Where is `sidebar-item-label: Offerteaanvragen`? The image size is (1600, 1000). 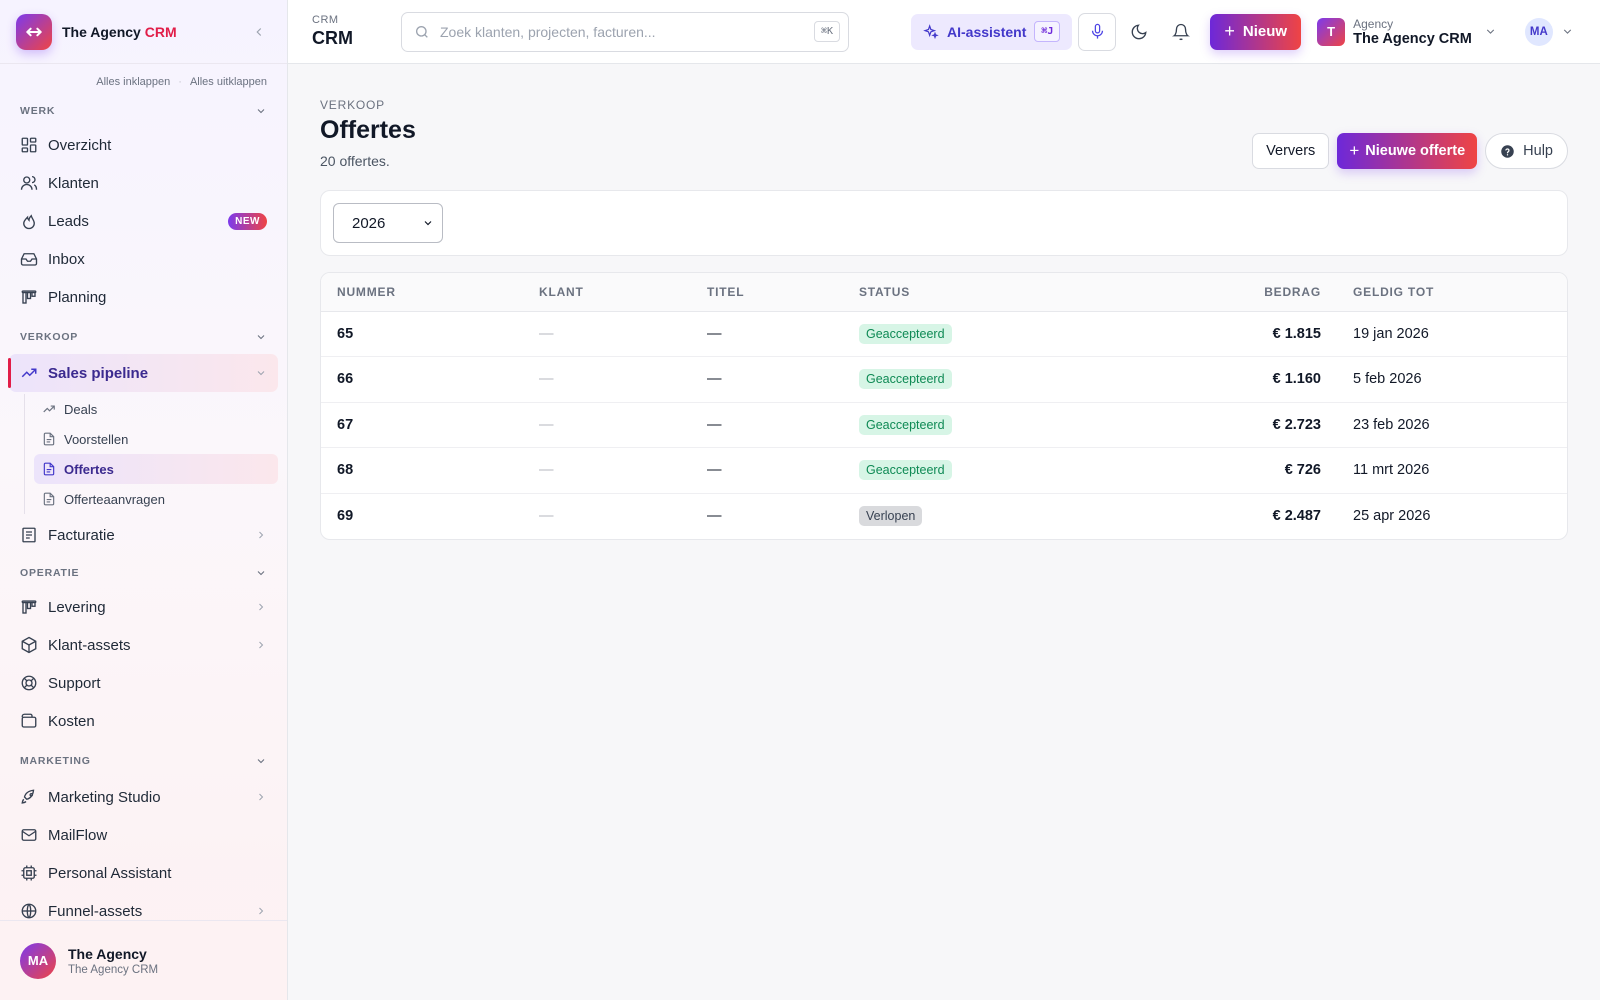 sidebar-item-label: Offerteaanvragen is located at coordinates (114, 499).